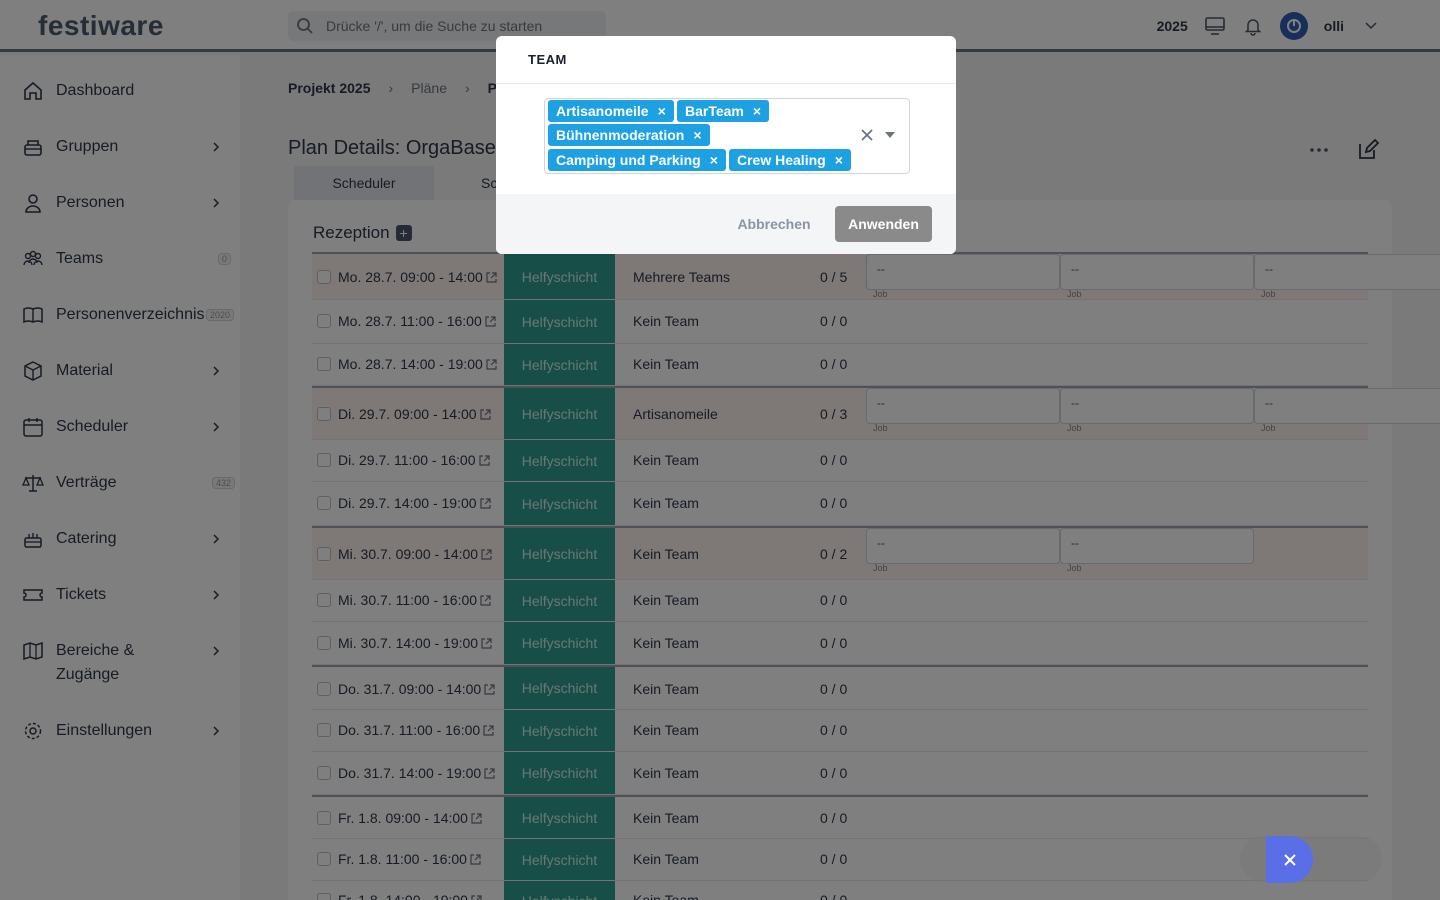 This screenshot has width=1440, height=900. Describe the element at coordinates (620, 135) in the screenshot. I see `chip-label: Bühnenmoderation` at that location.